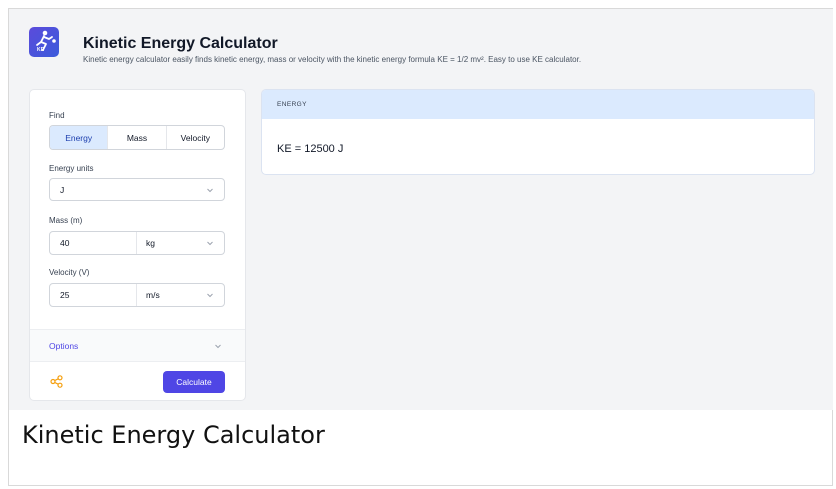 The image size is (836, 489). What do you see at coordinates (173, 435) in the screenshot?
I see `page-caption: Kinetic Energy Calculator` at bounding box center [173, 435].